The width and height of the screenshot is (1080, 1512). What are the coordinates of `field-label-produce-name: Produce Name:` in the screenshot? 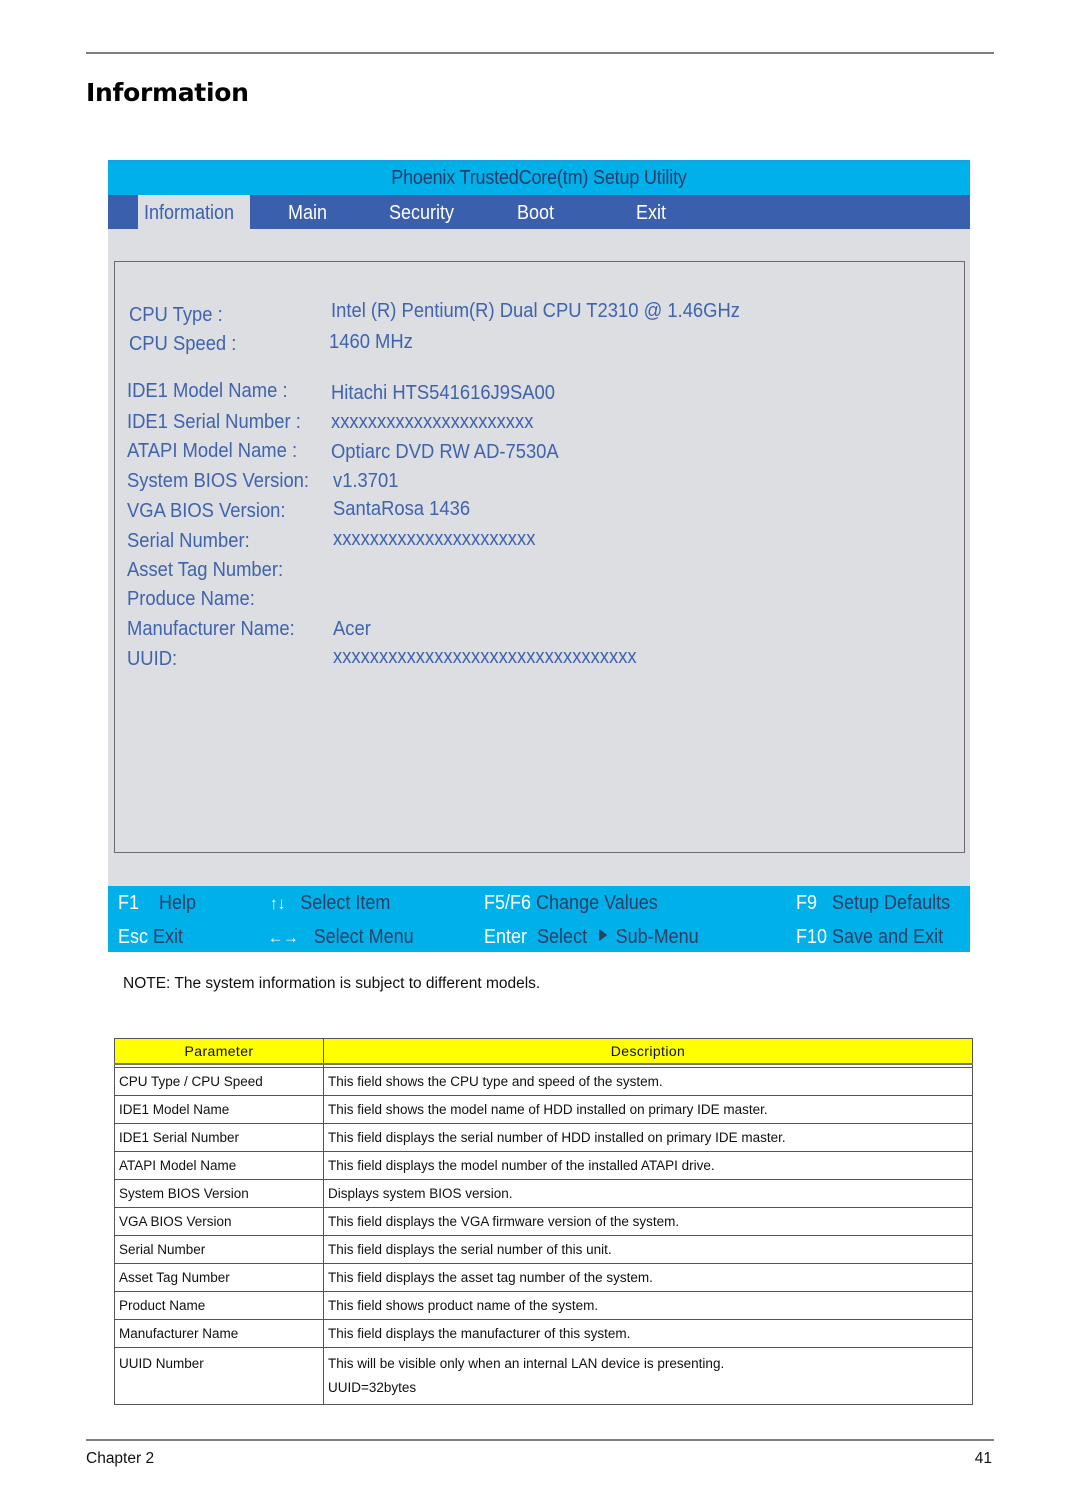 It's located at (191, 599).